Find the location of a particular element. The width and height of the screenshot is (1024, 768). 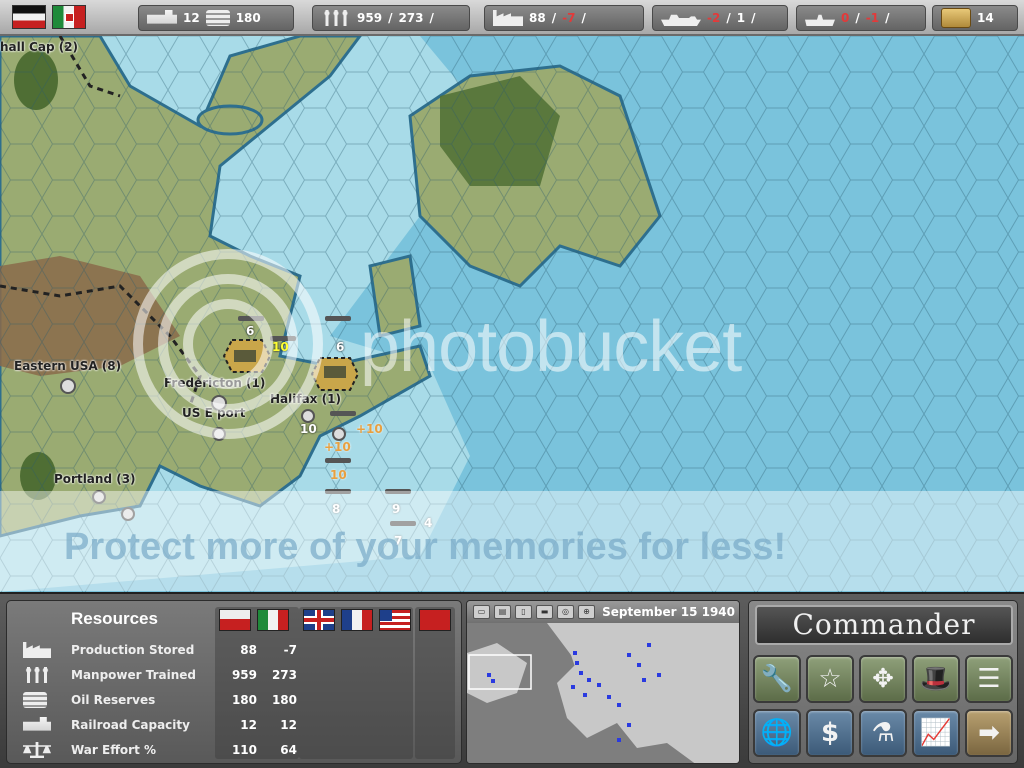

resource-value-axis2: 273 is located at coordinates (284, 675).